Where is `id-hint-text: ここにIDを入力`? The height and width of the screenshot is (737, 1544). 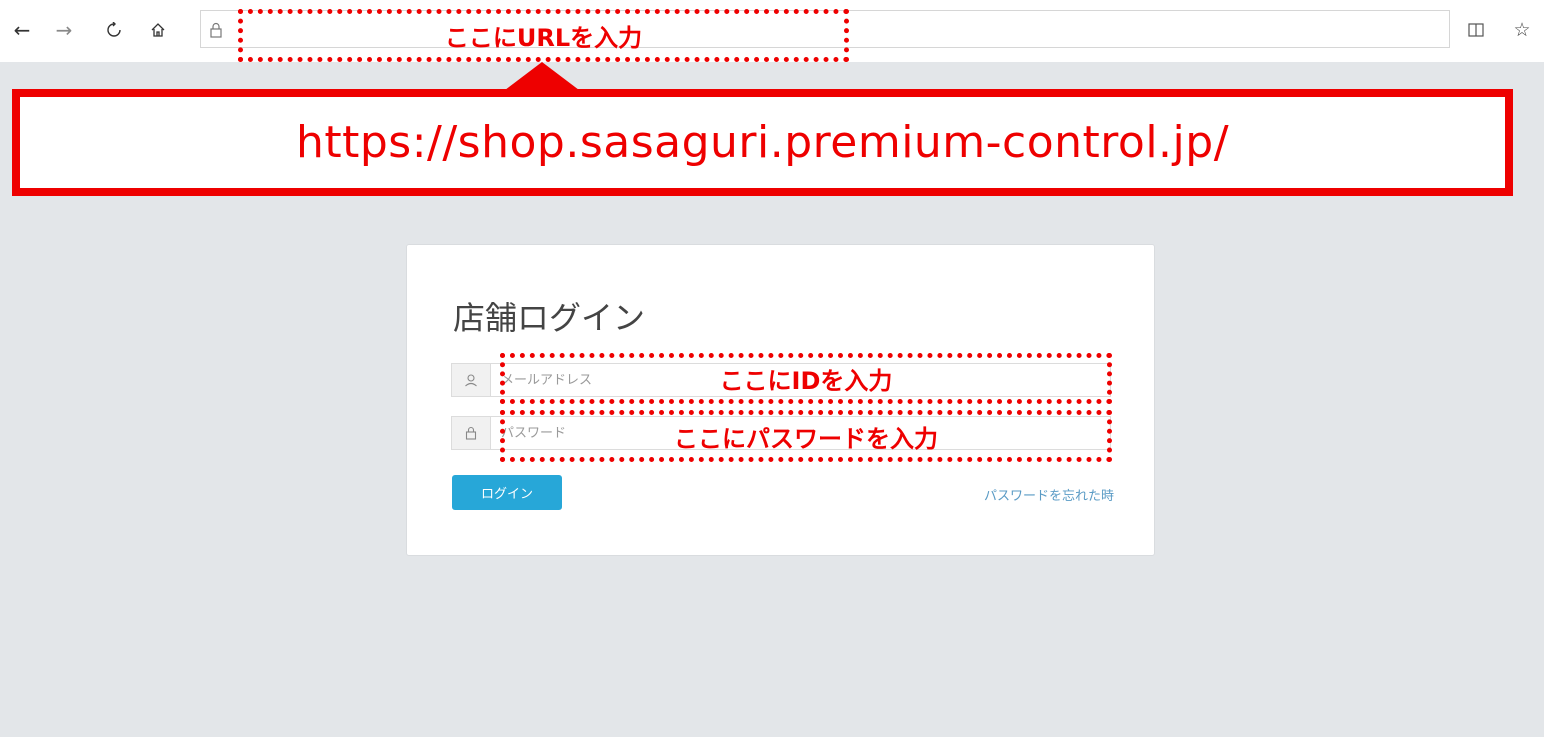 id-hint-text: ここにIDを入力 is located at coordinates (806, 381).